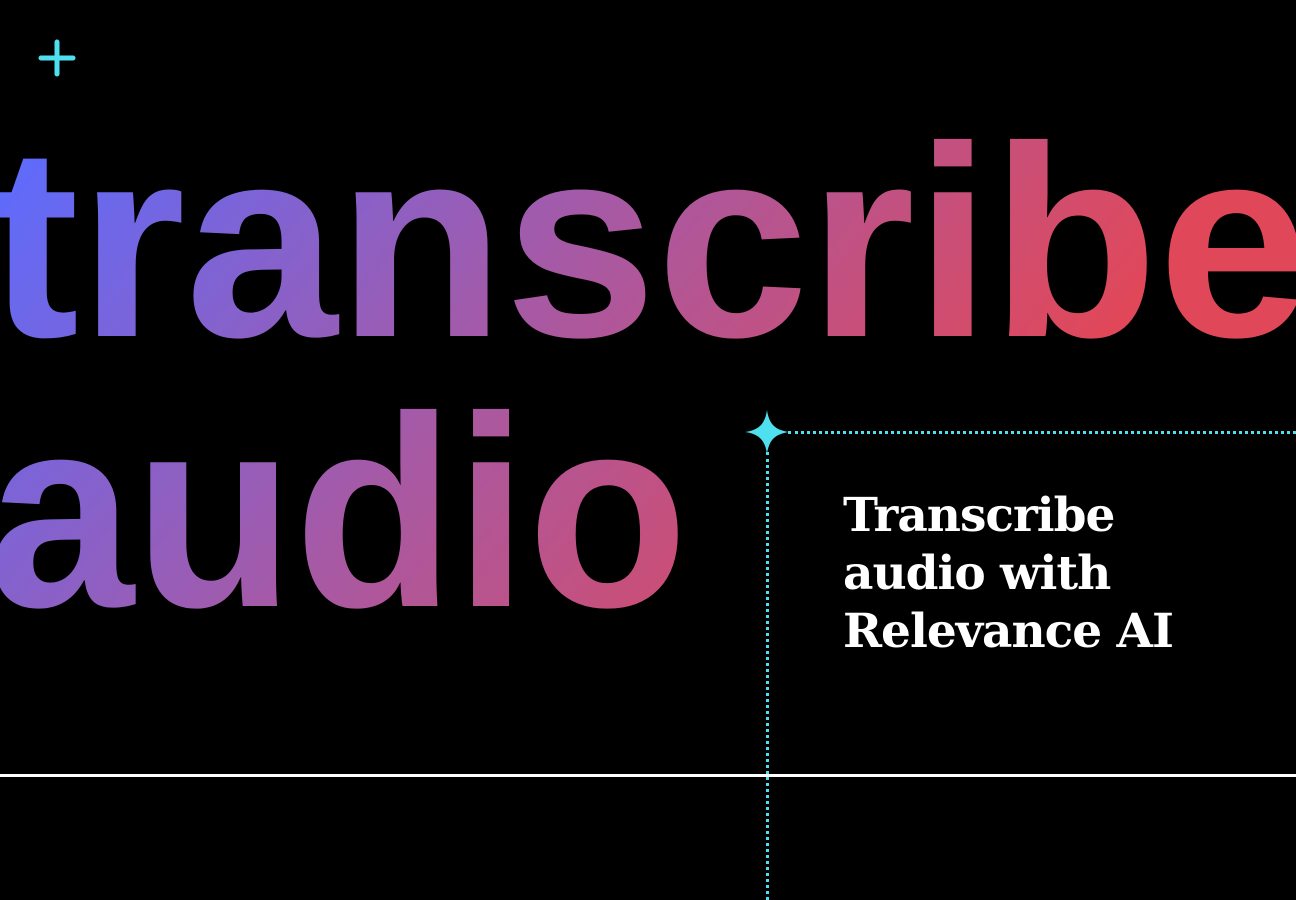 The width and height of the screenshot is (1296, 900). What do you see at coordinates (1042, 432) in the screenshot?
I see `dotted-guide-horizontal` at bounding box center [1042, 432].